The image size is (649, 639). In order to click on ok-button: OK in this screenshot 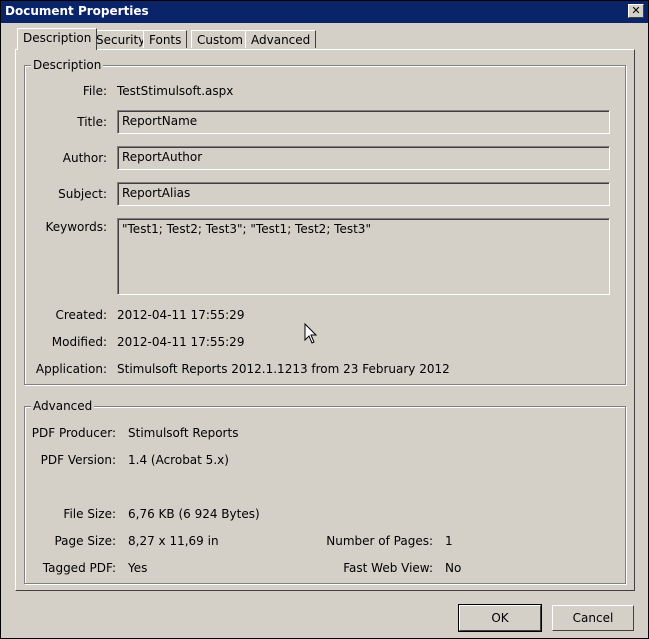, I will do `click(500, 618)`.